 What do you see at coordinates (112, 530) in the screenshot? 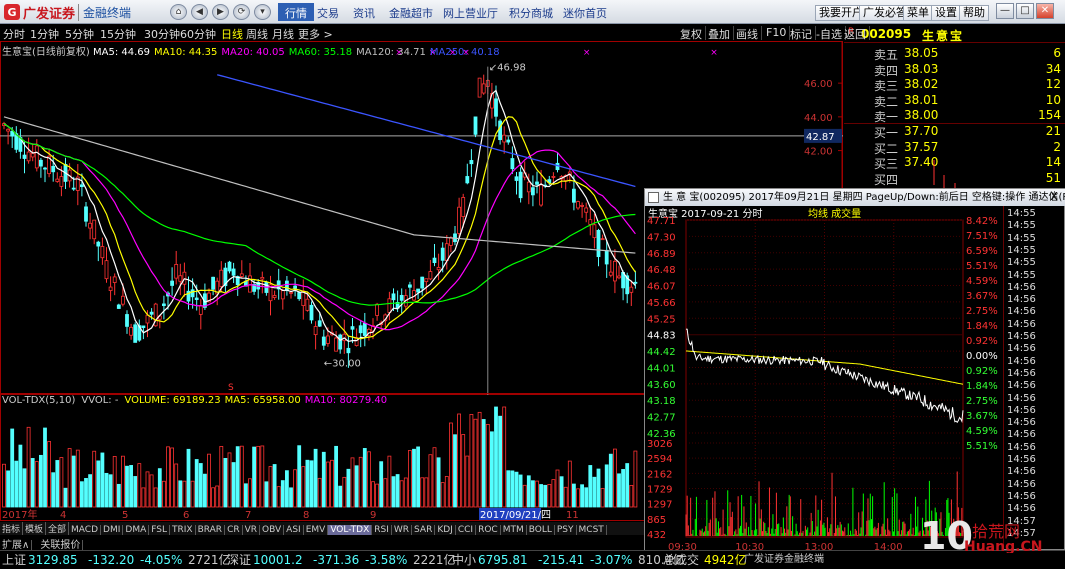
I see `index-tab-4: DMI` at bounding box center [112, 530].